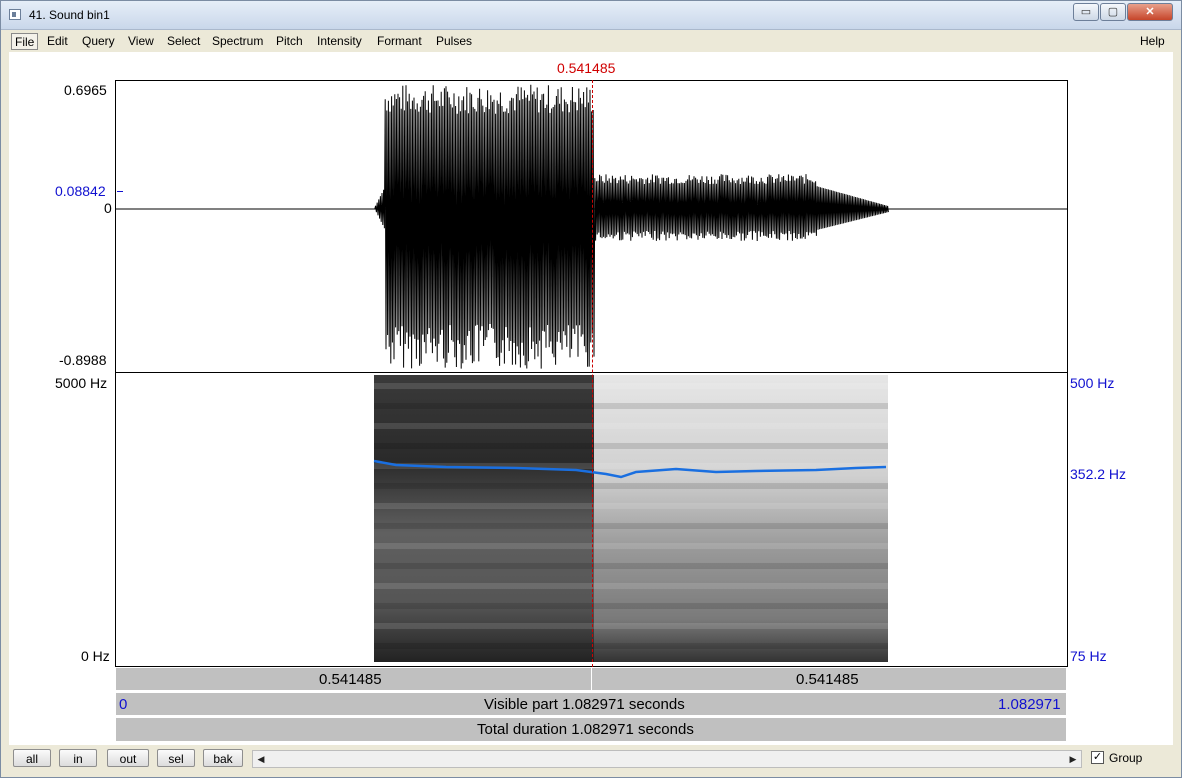 The image size is (1182, 778). Describe the element at coordinates (176, 758) in the screenshot. I see `zoom-sel-button: sel` at that location.